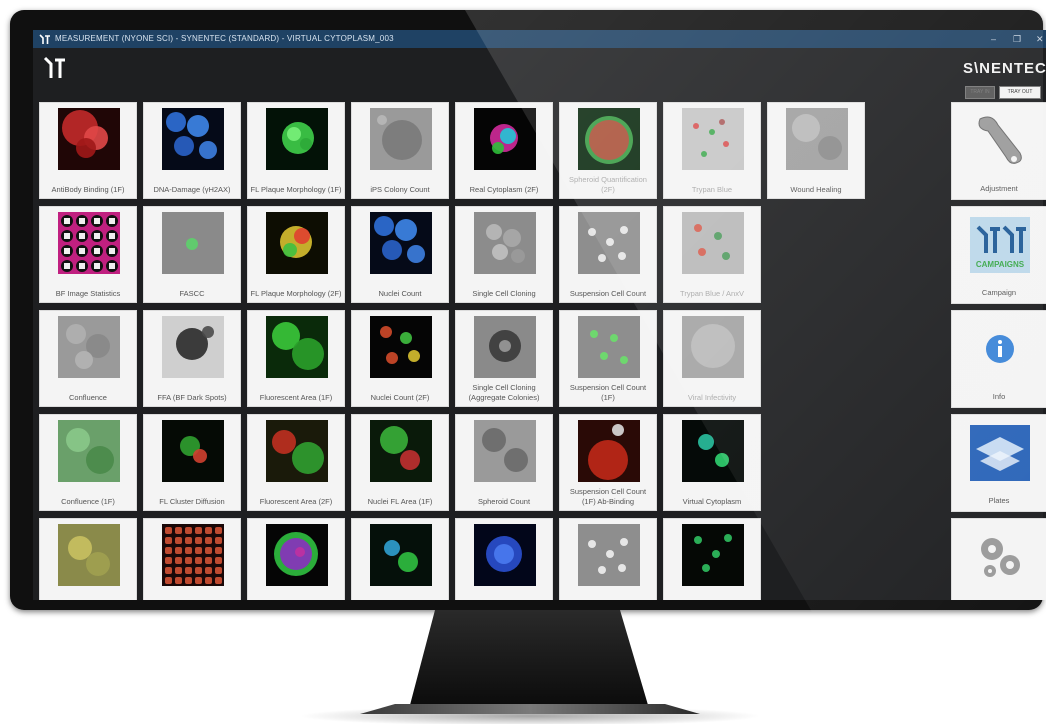 This screenshot has height=724, width=1046. What do you see at coordinates (1000, 244) in the screenshot?
I see `campaigns-icon: CAMPAIGNS` at bounding box center [1000, 244].